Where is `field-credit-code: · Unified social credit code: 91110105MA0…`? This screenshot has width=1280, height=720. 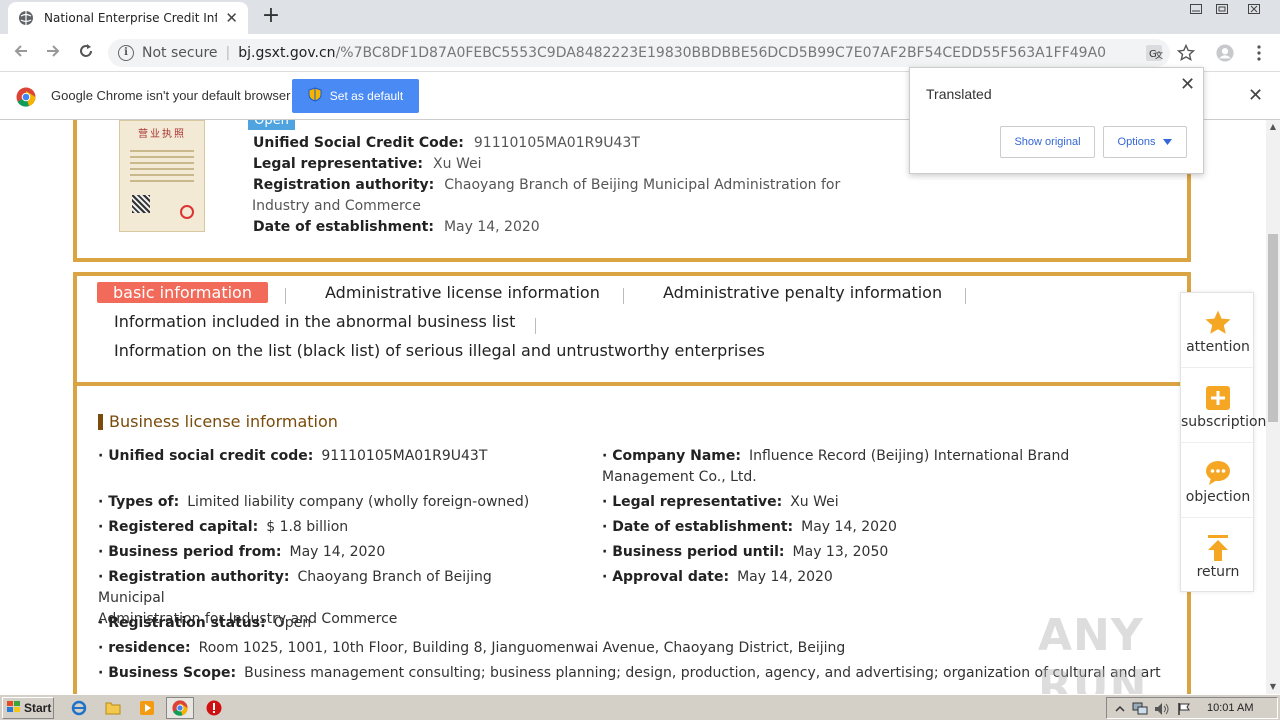
field-credit-code: · Unified social credit code: 91110105MA0… is located at coordinates (293, 456).